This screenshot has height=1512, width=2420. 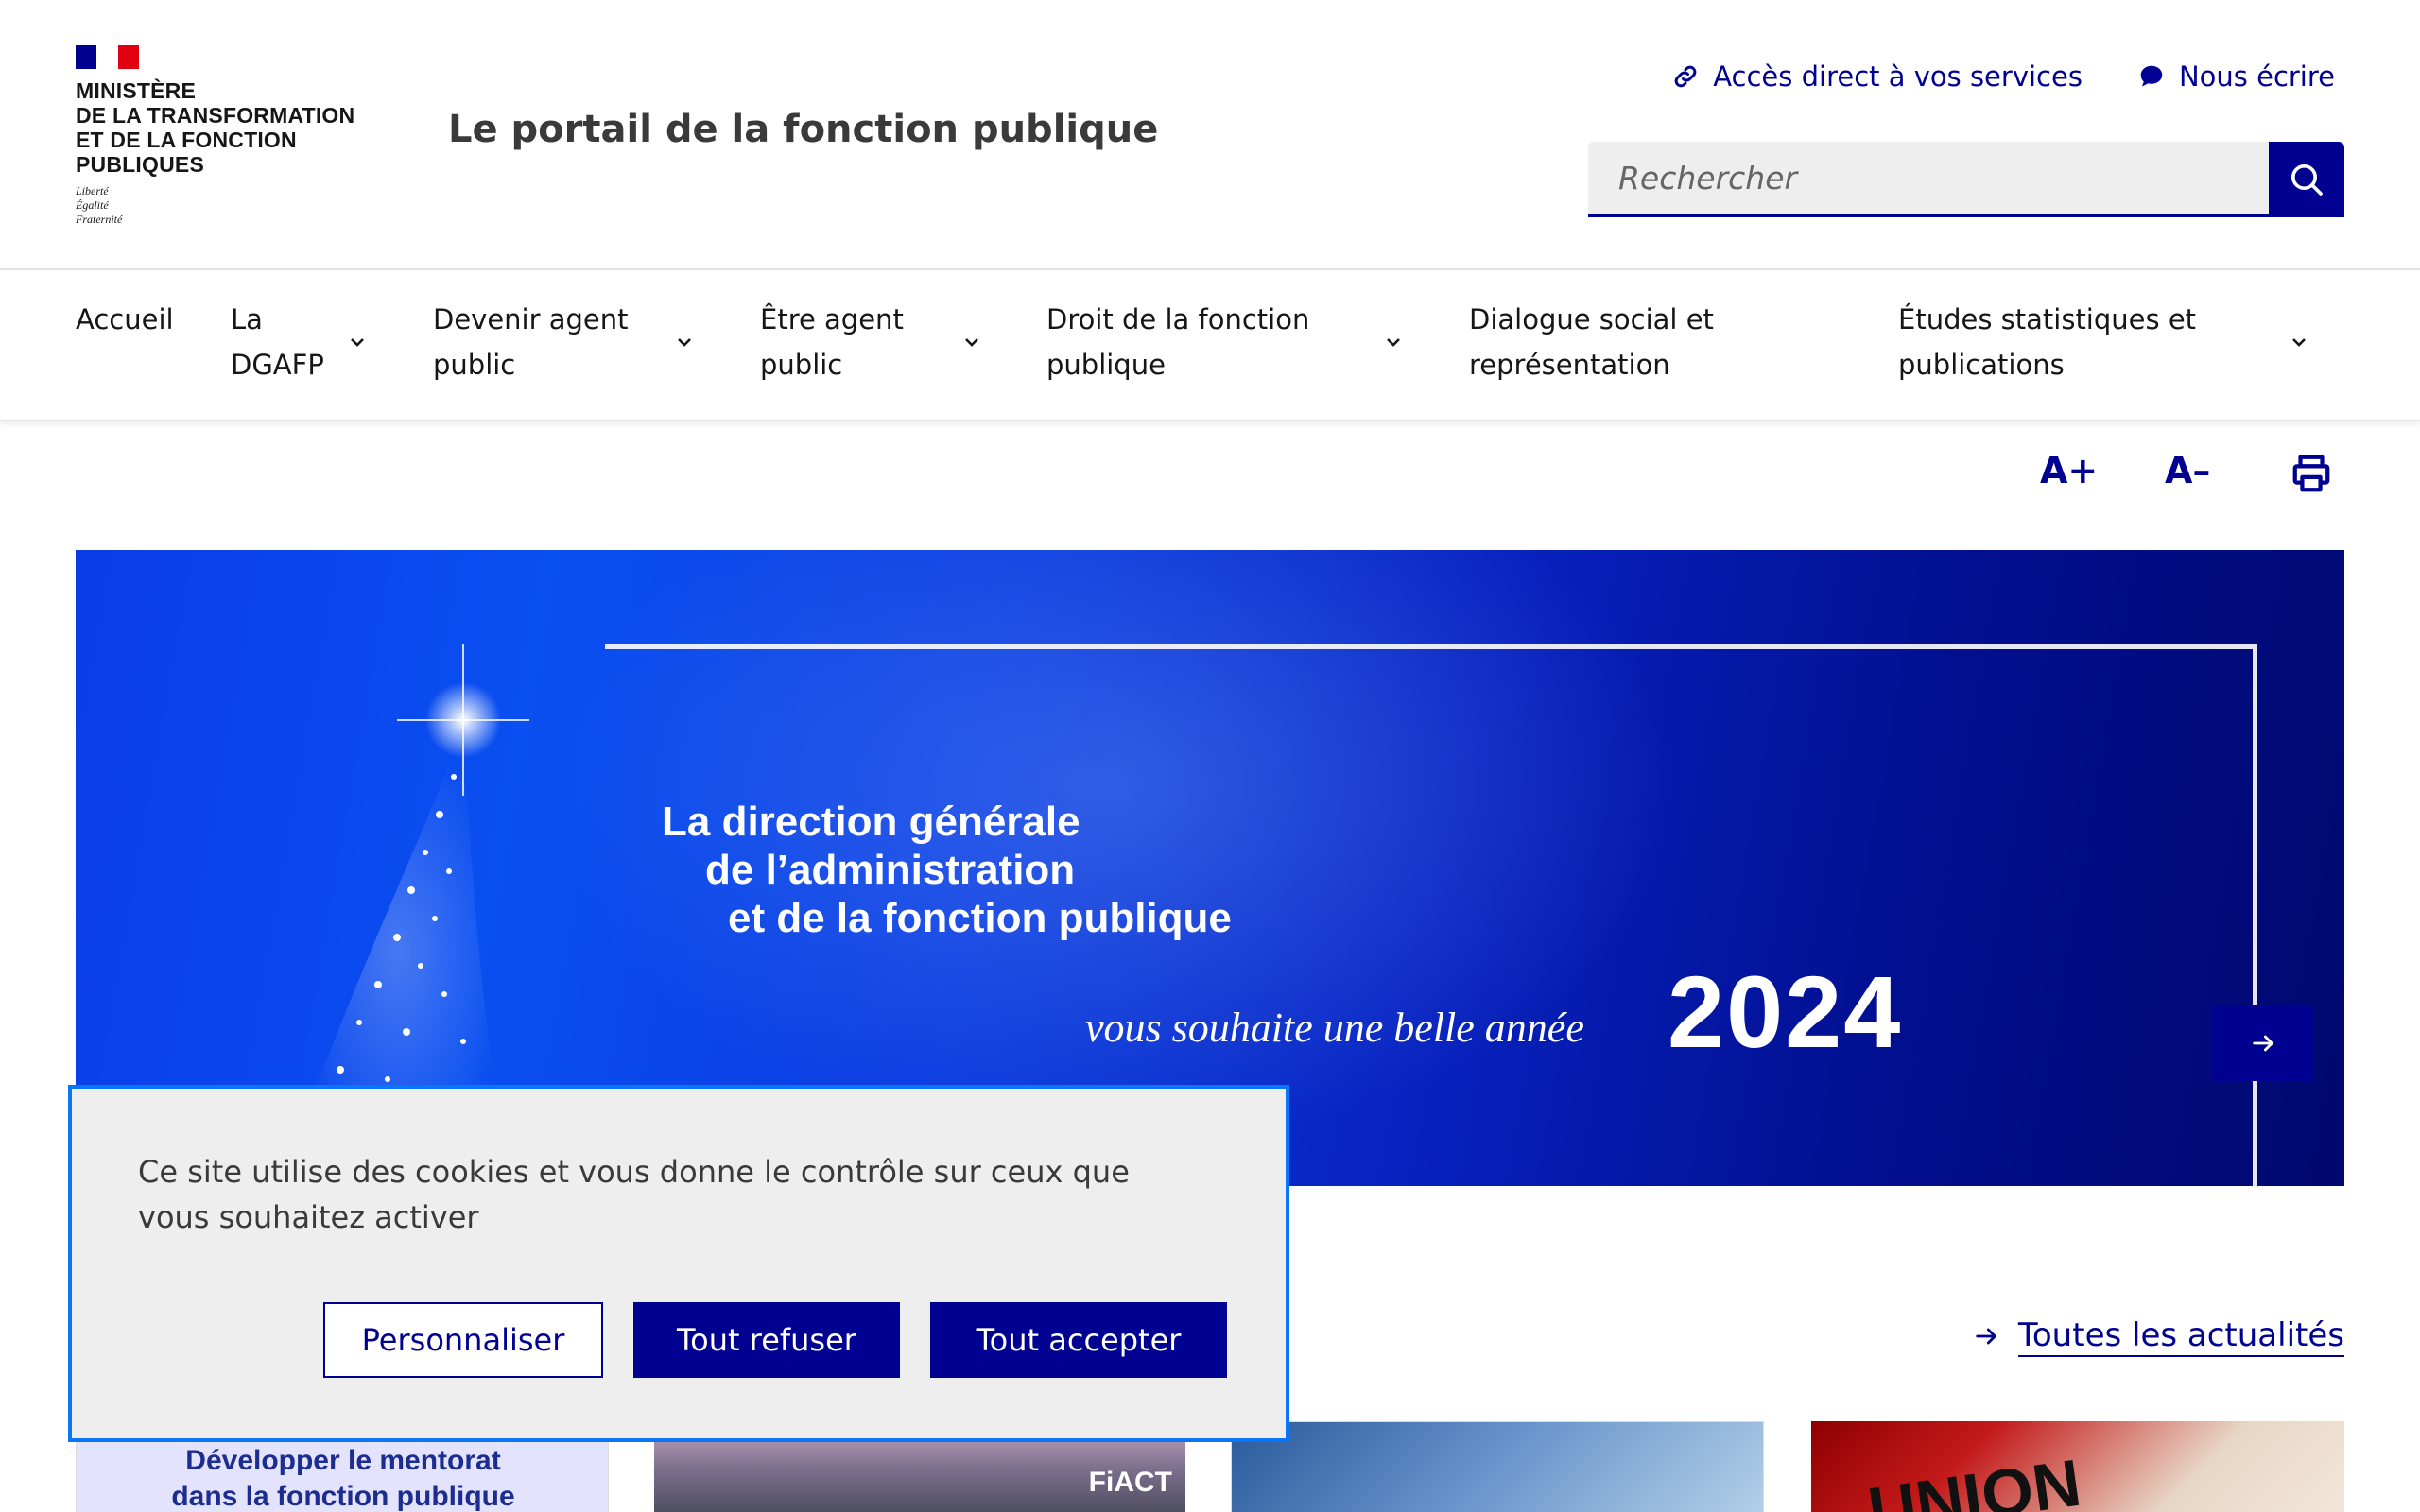 What do you see at coordinates (140, 164) in the screenshot?
I see `ministry-line: PUBLIQUES` at bounding box center [140, 164].